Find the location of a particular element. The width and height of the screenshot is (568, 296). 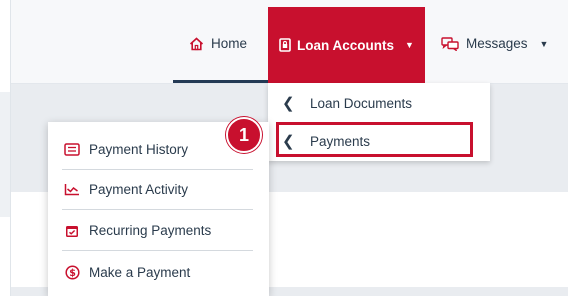

menu-item-label: Payment History is located at coordinates (139, 149).